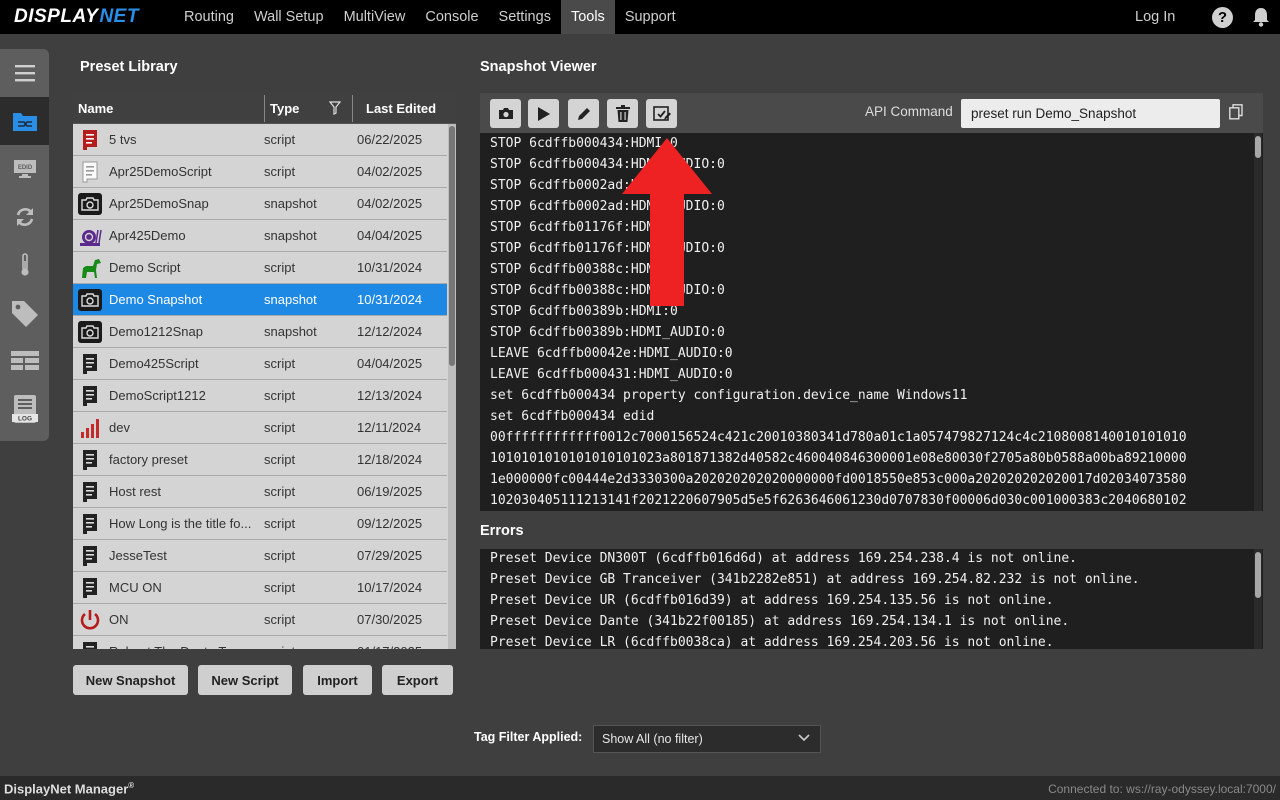 The width and height of the screenshot is (1280, 800). I want to click on sidebar-tags, so click(24, 313).